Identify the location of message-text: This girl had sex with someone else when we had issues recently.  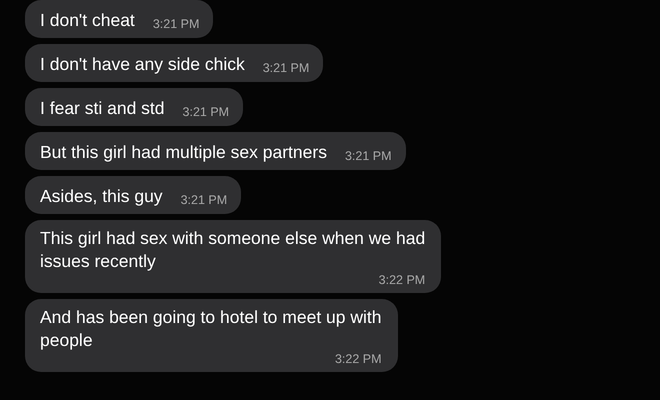
(233, 250).